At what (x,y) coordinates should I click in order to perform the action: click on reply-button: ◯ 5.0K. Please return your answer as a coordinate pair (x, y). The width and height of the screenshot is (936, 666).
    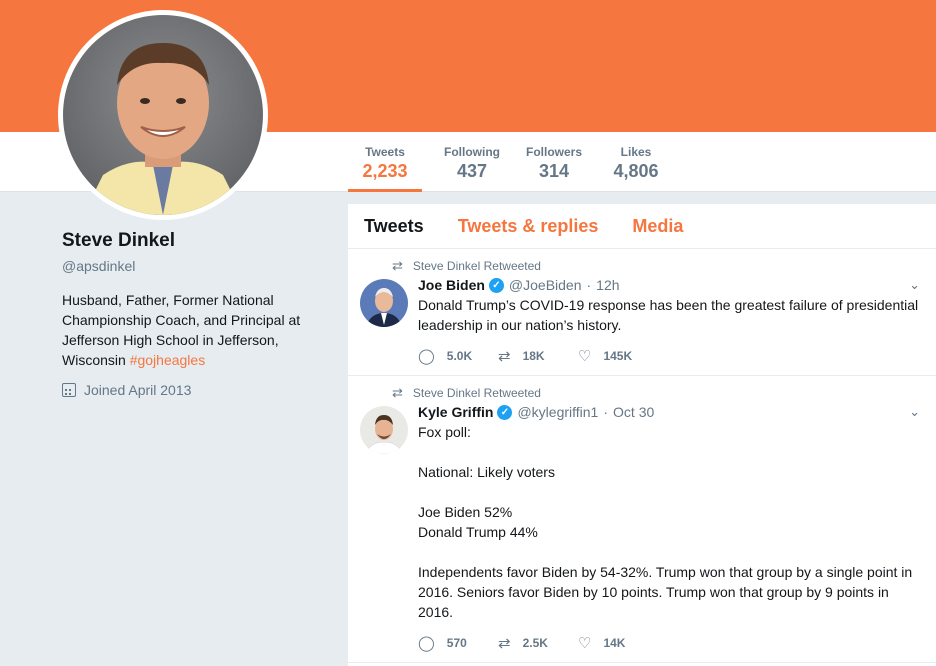
    Looking at the image, I should click on (458, 356).